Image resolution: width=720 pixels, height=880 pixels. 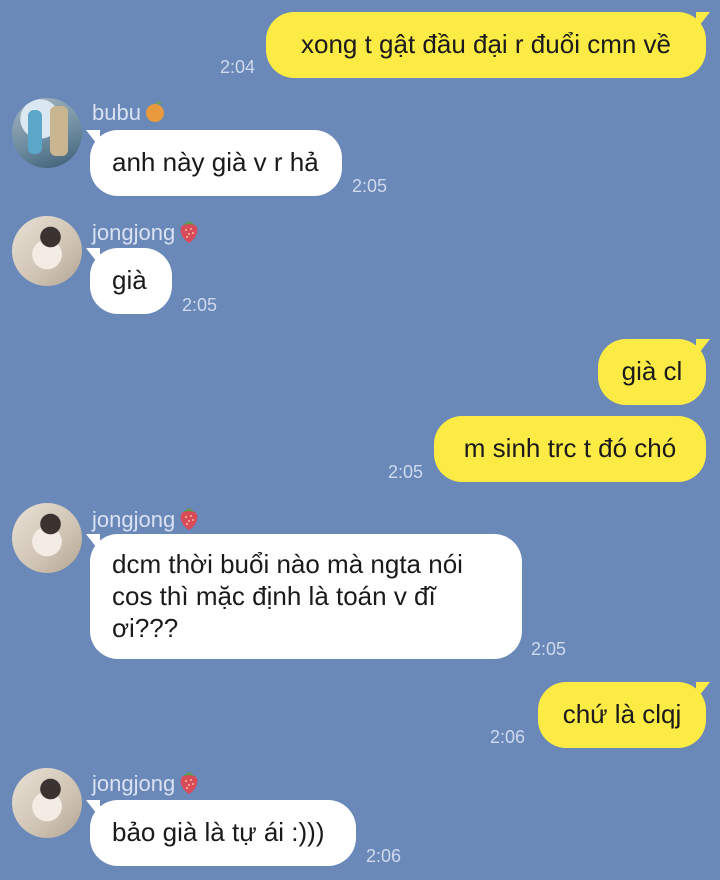 I want to click on outgoing-message-bubble: chứ là clqj, so click(x=624, y=715).